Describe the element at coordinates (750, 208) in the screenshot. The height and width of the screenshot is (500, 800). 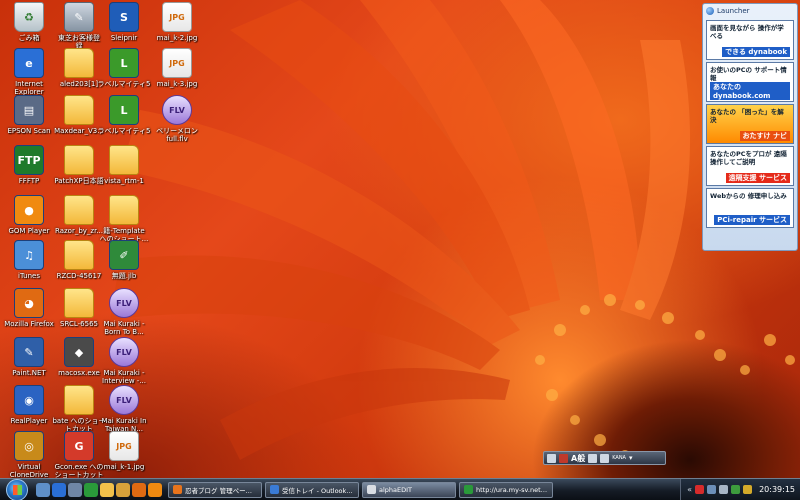
I see `launcher-item-pci-repair: Webからの 修理申し込み PCi-repair サービス` at that location.